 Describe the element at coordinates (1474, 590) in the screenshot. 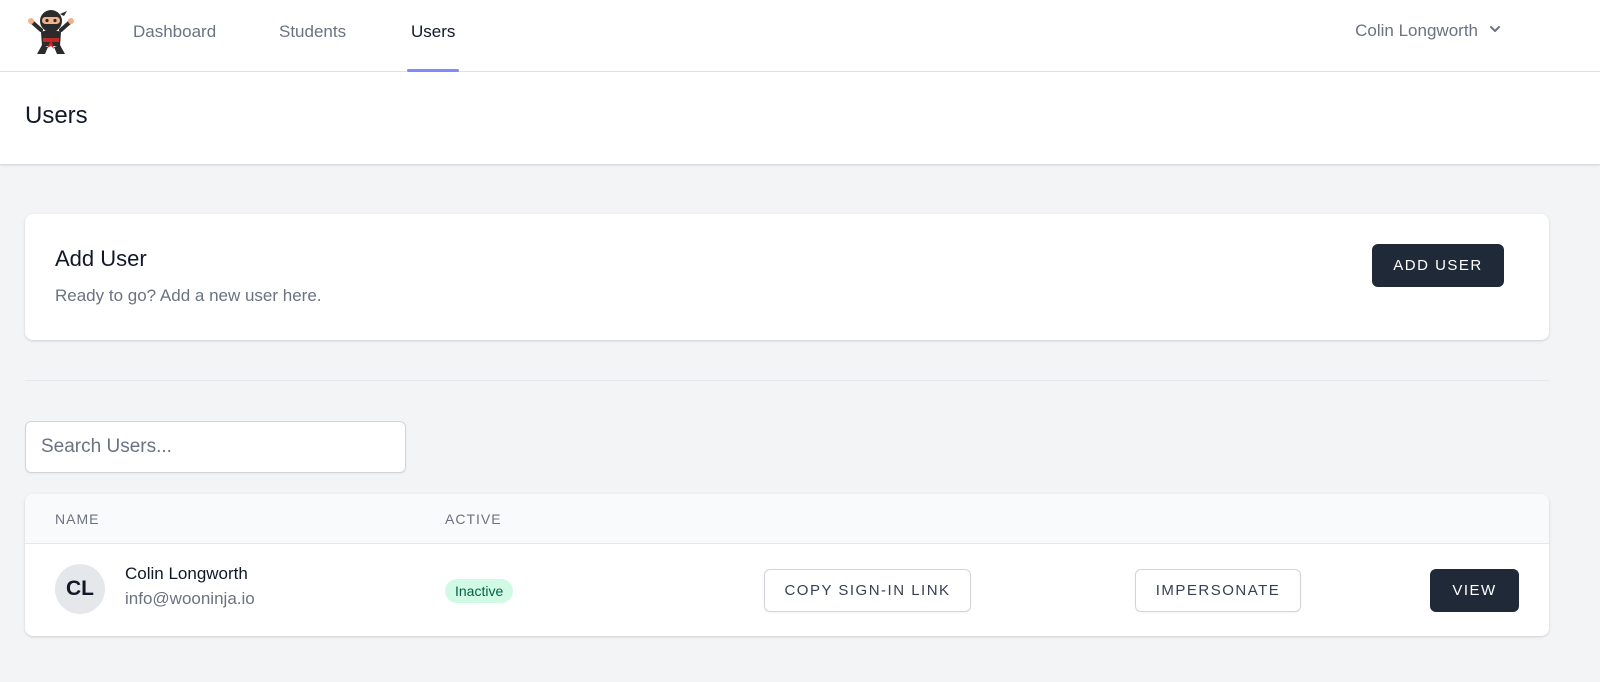

I see `view-button: VIEW` at that location.